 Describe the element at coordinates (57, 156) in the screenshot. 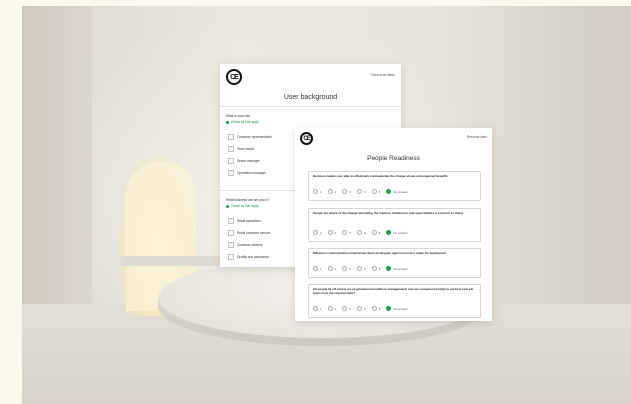

I see `left-wall` at that location.